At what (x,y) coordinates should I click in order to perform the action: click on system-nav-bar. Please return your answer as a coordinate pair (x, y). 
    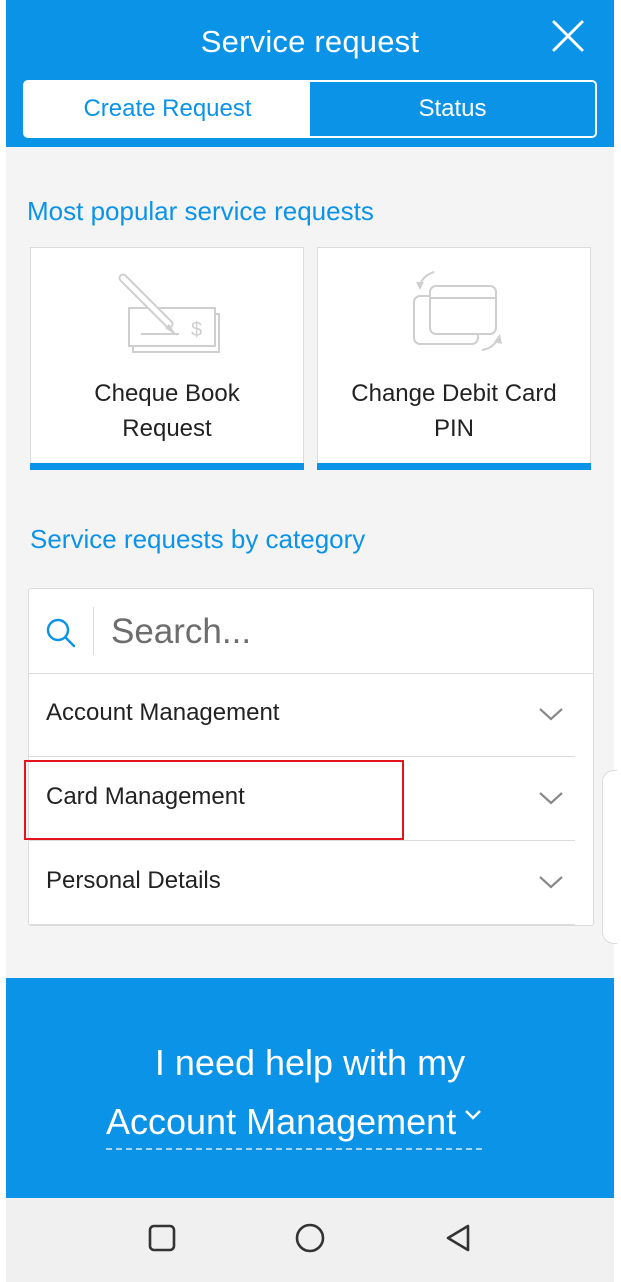
    Looking at the image, I should click on (310, 1240).